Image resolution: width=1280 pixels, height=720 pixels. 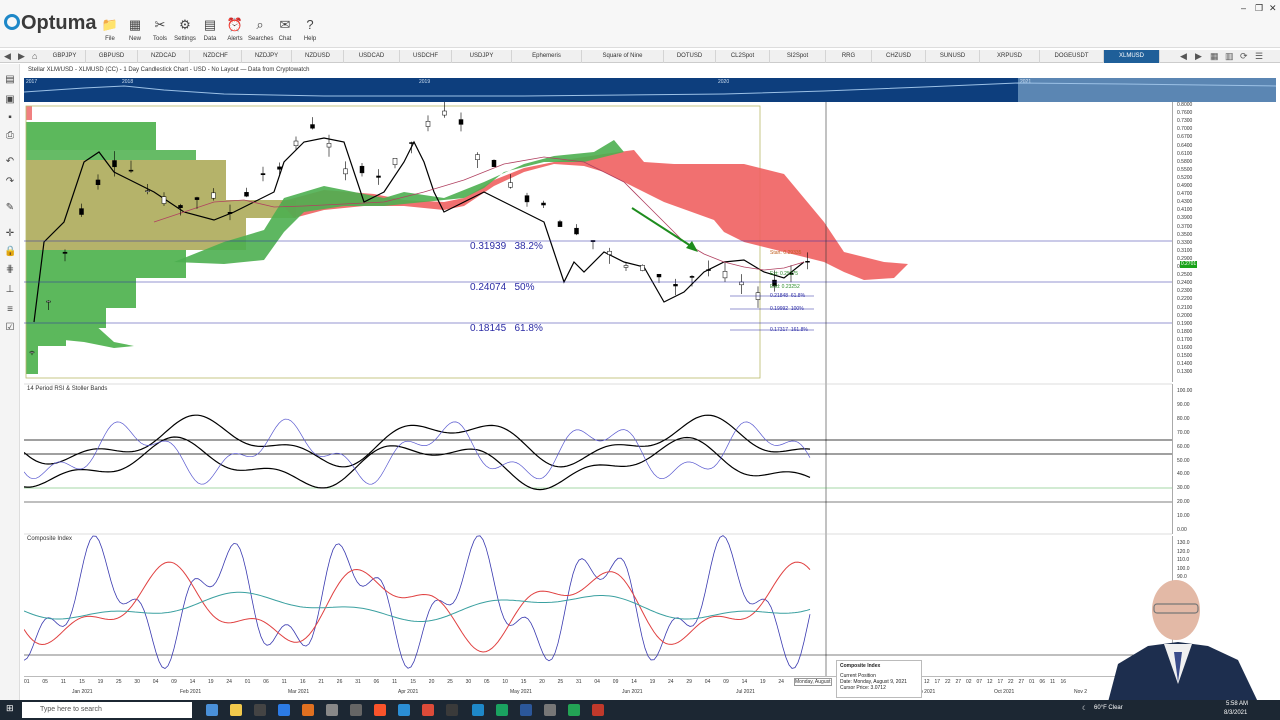 What do you see at coordinates (506, 328) in the screenshot?
I see `fib-label: 0.18145 61.8%` at bounding box center [506, 328].